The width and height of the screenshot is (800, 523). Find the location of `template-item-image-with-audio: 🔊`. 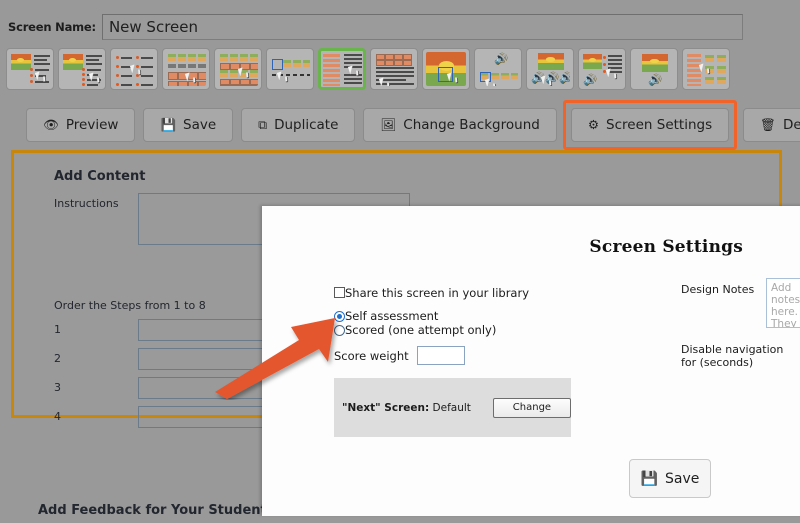

template-item-image-with-audio: 🔊 is located at coordinates (654, 69).